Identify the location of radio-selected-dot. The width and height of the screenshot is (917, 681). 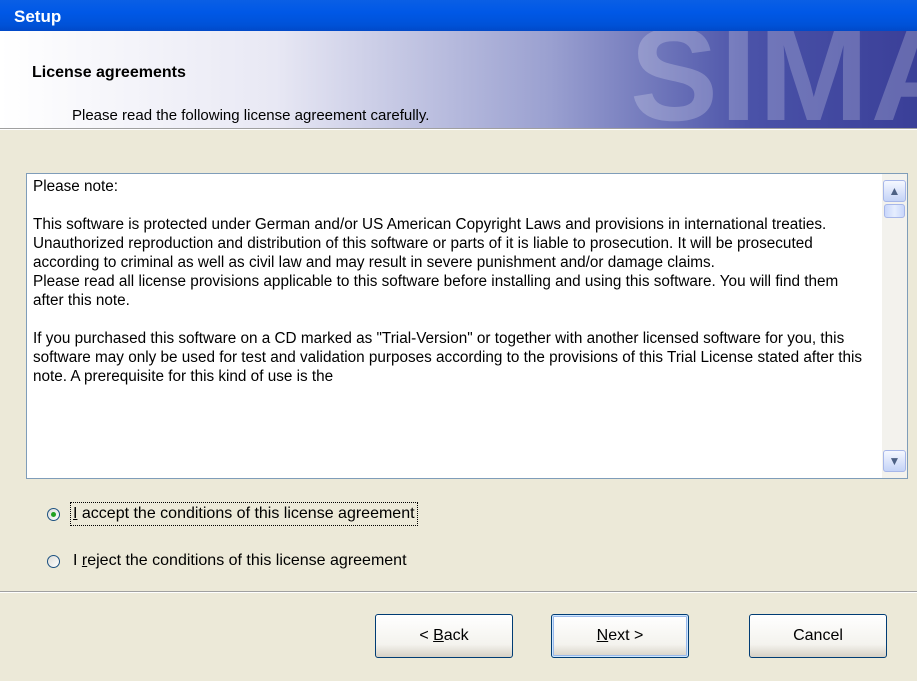
(53, 514).